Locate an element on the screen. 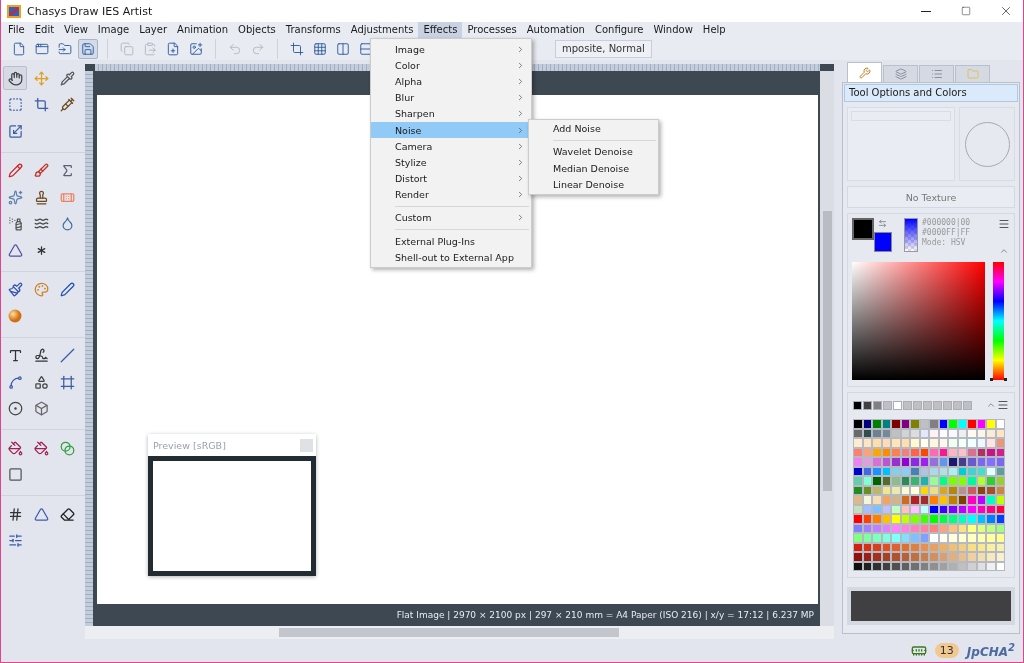 The image size is (1024, 663). menu-entry: Blur is located at coordinates (451, 97).